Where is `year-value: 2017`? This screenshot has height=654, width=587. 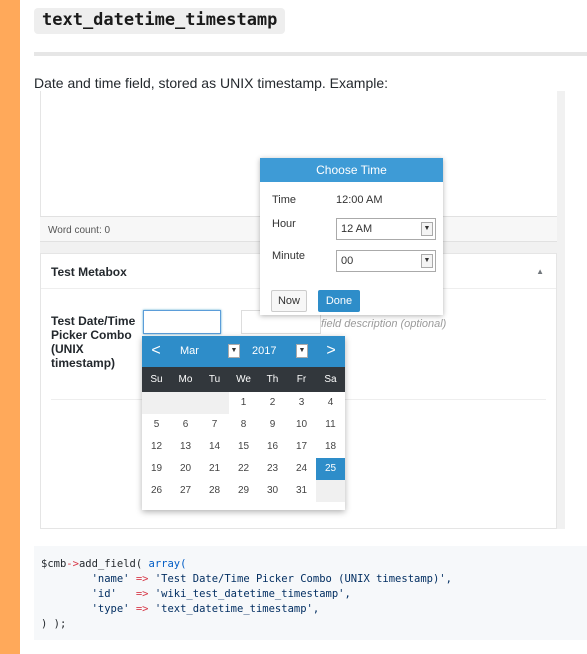
year-value: 2017 is located at coordinates (264, 351).